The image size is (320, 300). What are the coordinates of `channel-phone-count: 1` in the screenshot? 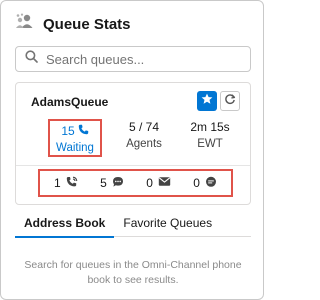 It's located at (57, 183).